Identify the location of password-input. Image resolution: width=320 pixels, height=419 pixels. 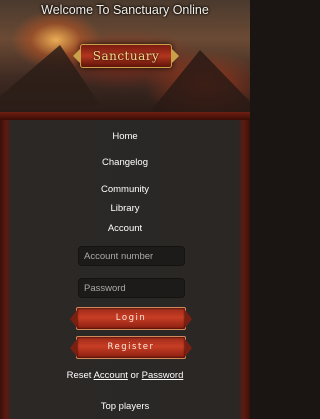
(131, 288).